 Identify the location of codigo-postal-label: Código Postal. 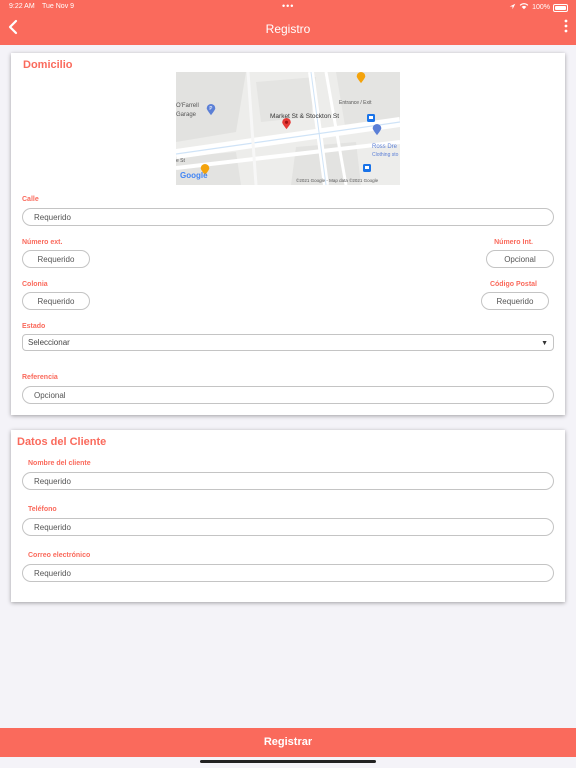
(513, 284).